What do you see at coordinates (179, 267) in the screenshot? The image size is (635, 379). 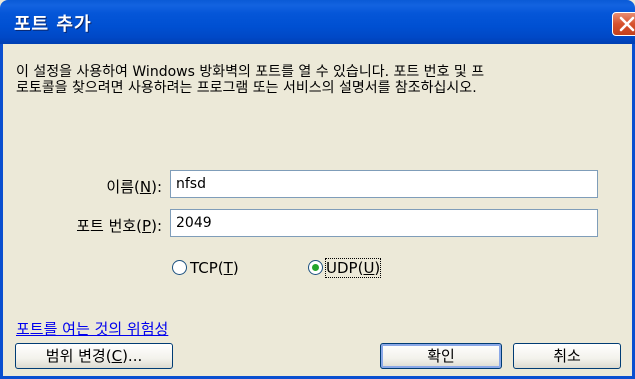 I see `tcp-radio-circle` at bounding box center [179, 267].